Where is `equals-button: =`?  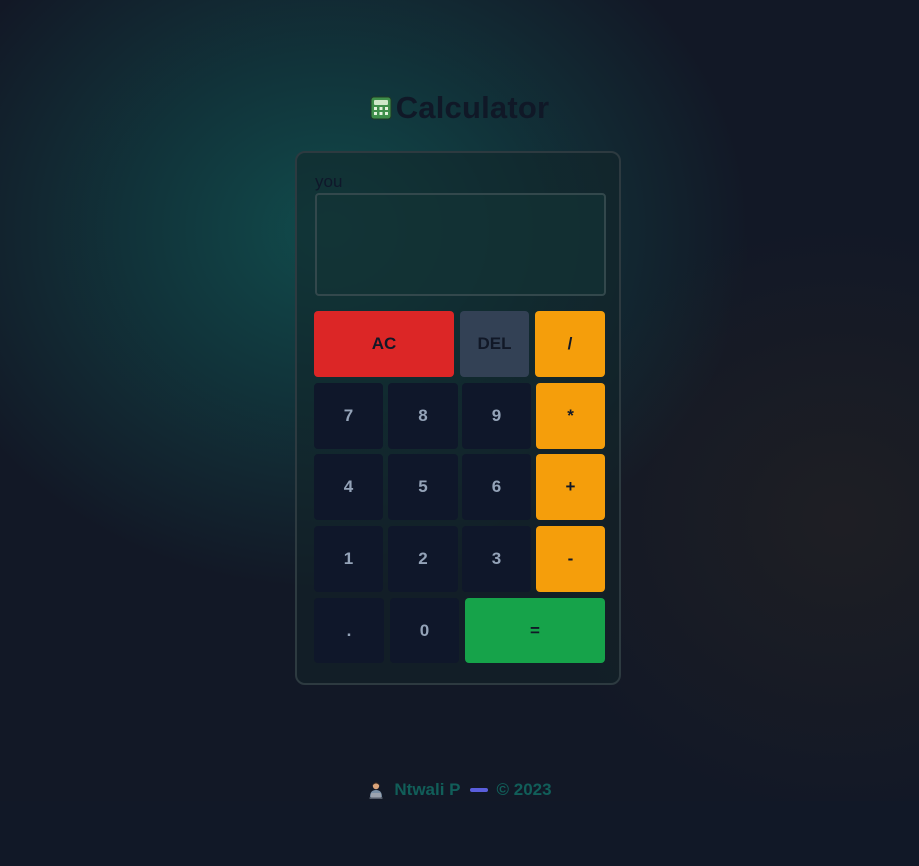 equals-button: = is located at coordinates (535, 630).